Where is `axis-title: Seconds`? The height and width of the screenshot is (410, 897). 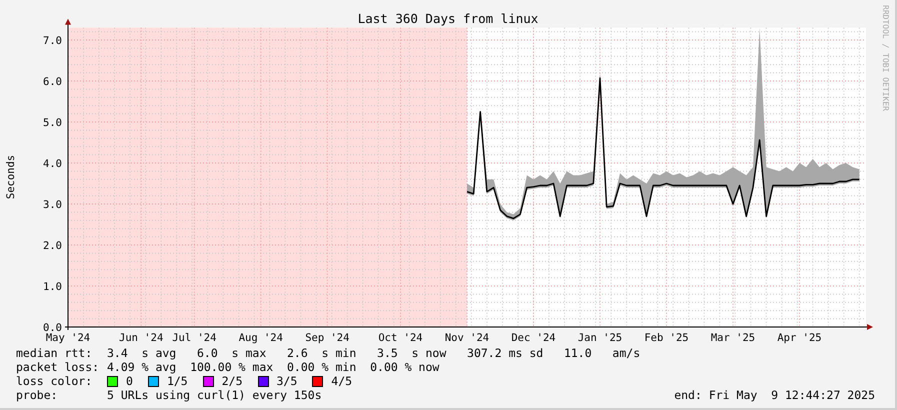
axis-title: Seconds is located at coordinates (11, 177).